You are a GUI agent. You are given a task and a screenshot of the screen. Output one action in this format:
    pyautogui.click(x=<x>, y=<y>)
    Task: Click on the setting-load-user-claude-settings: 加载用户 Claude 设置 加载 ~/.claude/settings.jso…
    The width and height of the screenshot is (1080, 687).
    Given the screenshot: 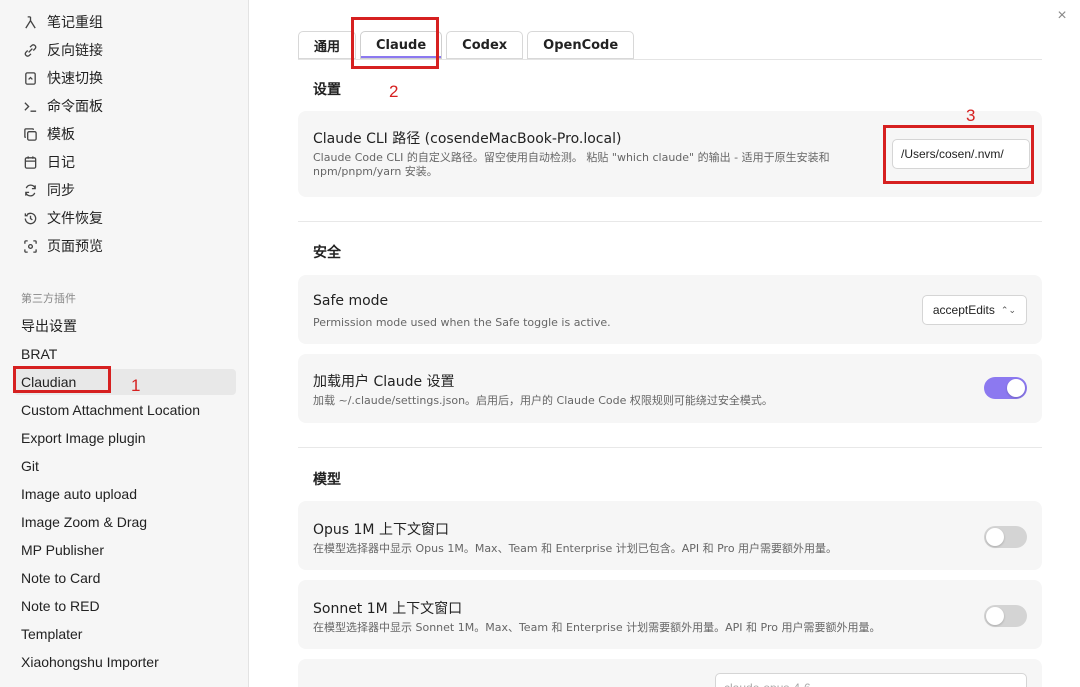 What is the action you would take?
    pyautogui.click(x=670, y=388)
    